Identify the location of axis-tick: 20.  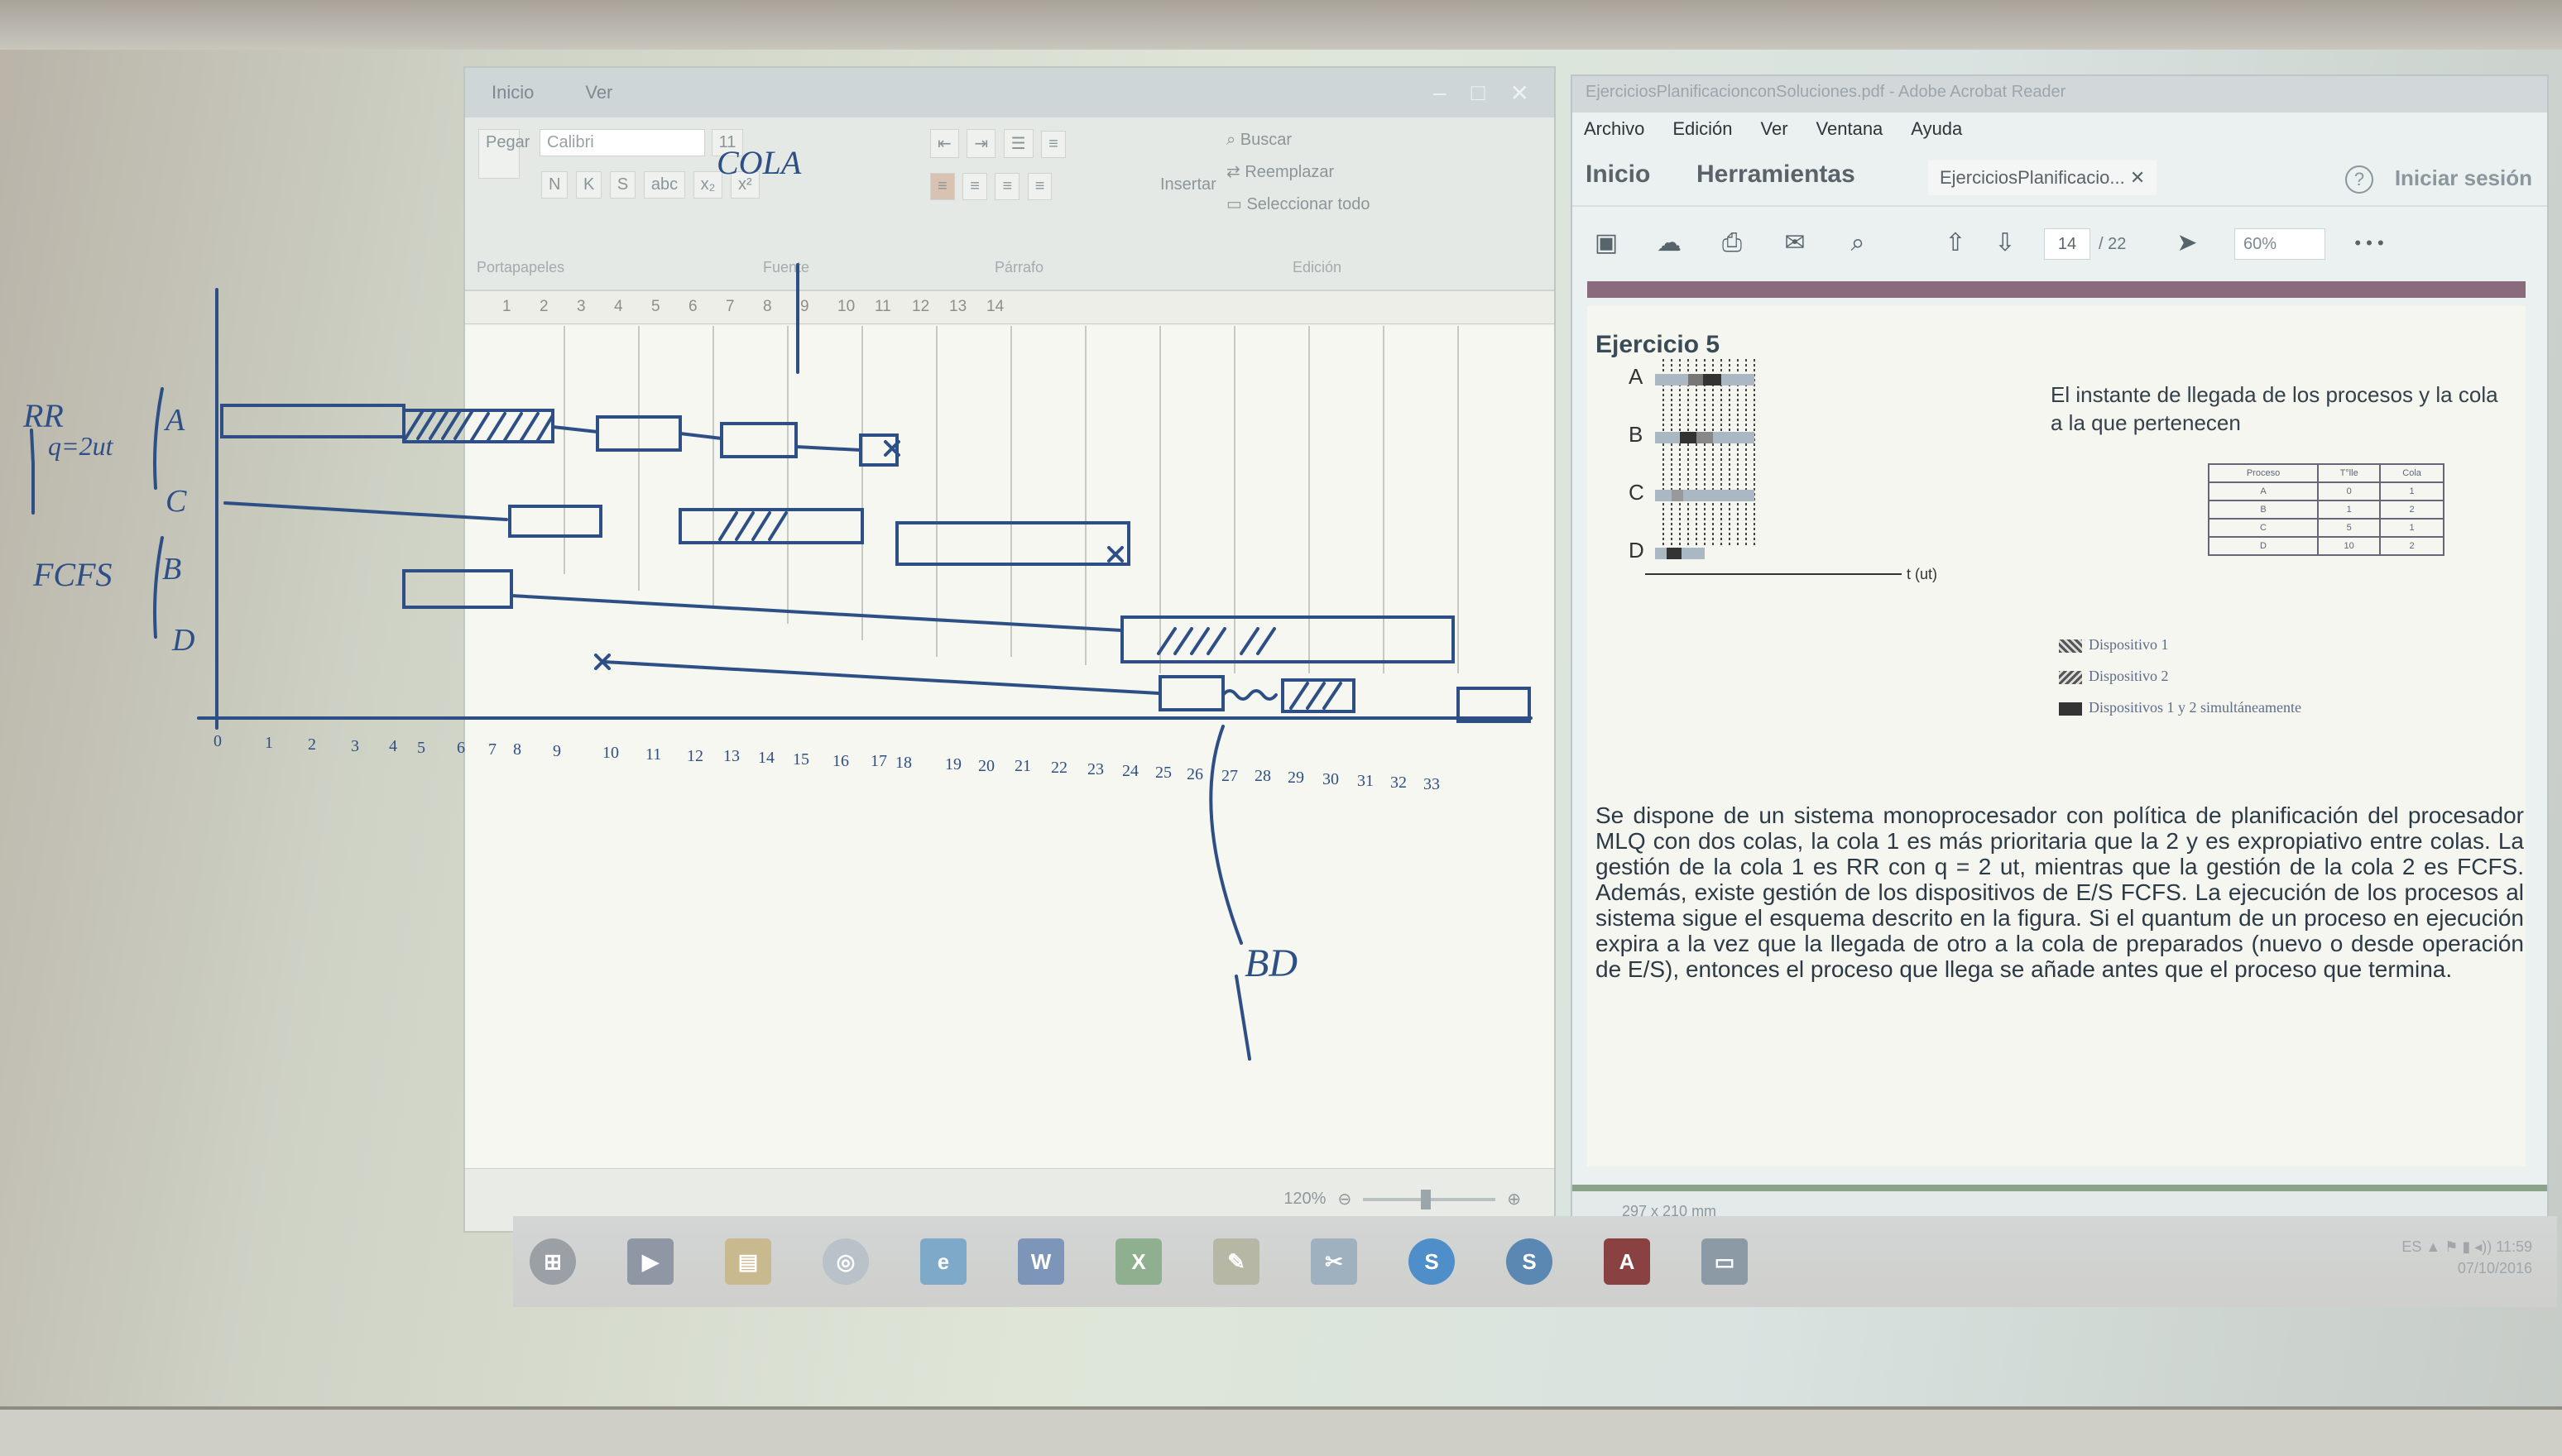
(986, 766).